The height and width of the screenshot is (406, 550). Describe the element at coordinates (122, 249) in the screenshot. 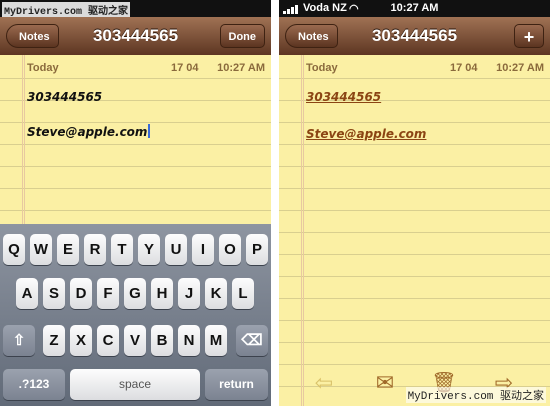

I see `key-t: T` at that location.